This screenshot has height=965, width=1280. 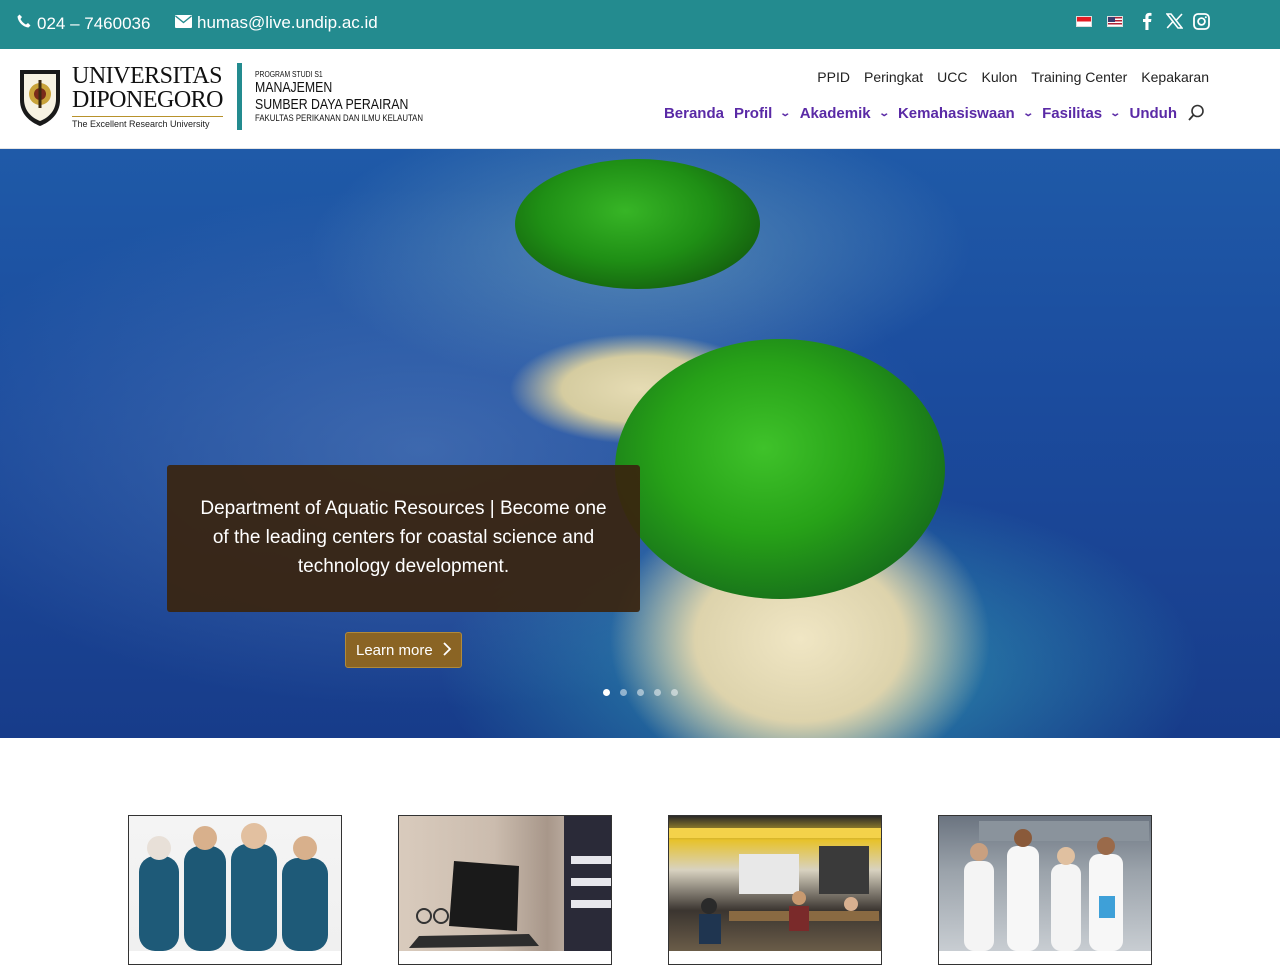 What do you see at coordinates (505, 883) in the screenshot?
I see `laptop-photo` at bounding box center [505, 883].